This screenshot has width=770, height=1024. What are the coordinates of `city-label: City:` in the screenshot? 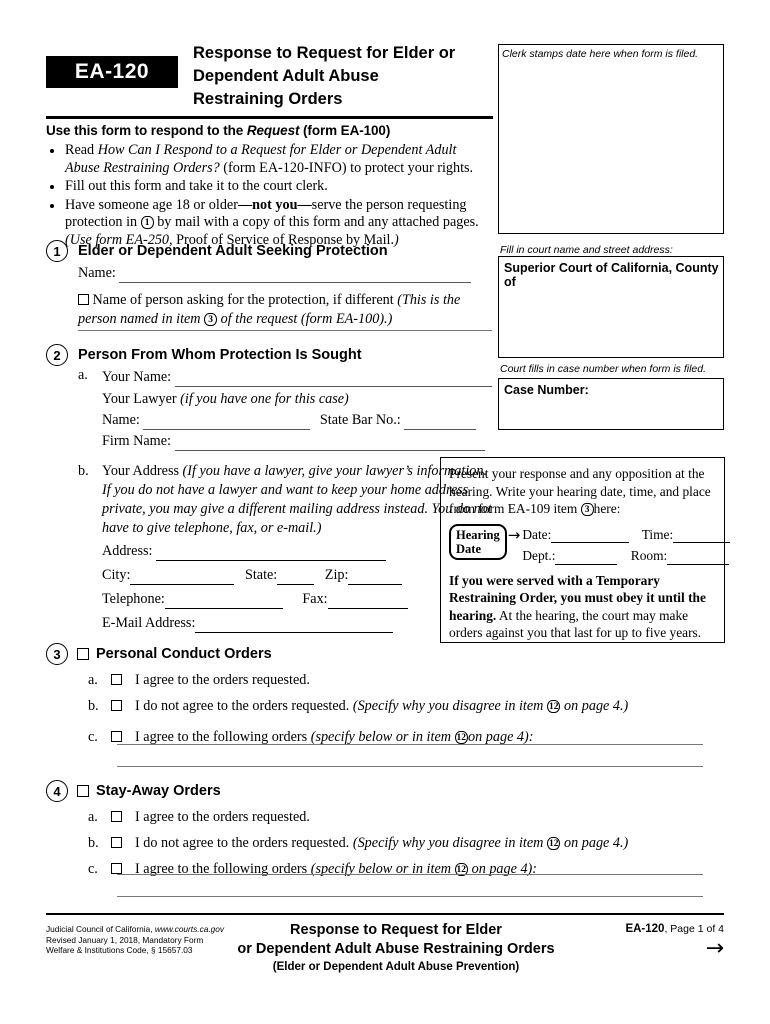 It's located at (116, 575).